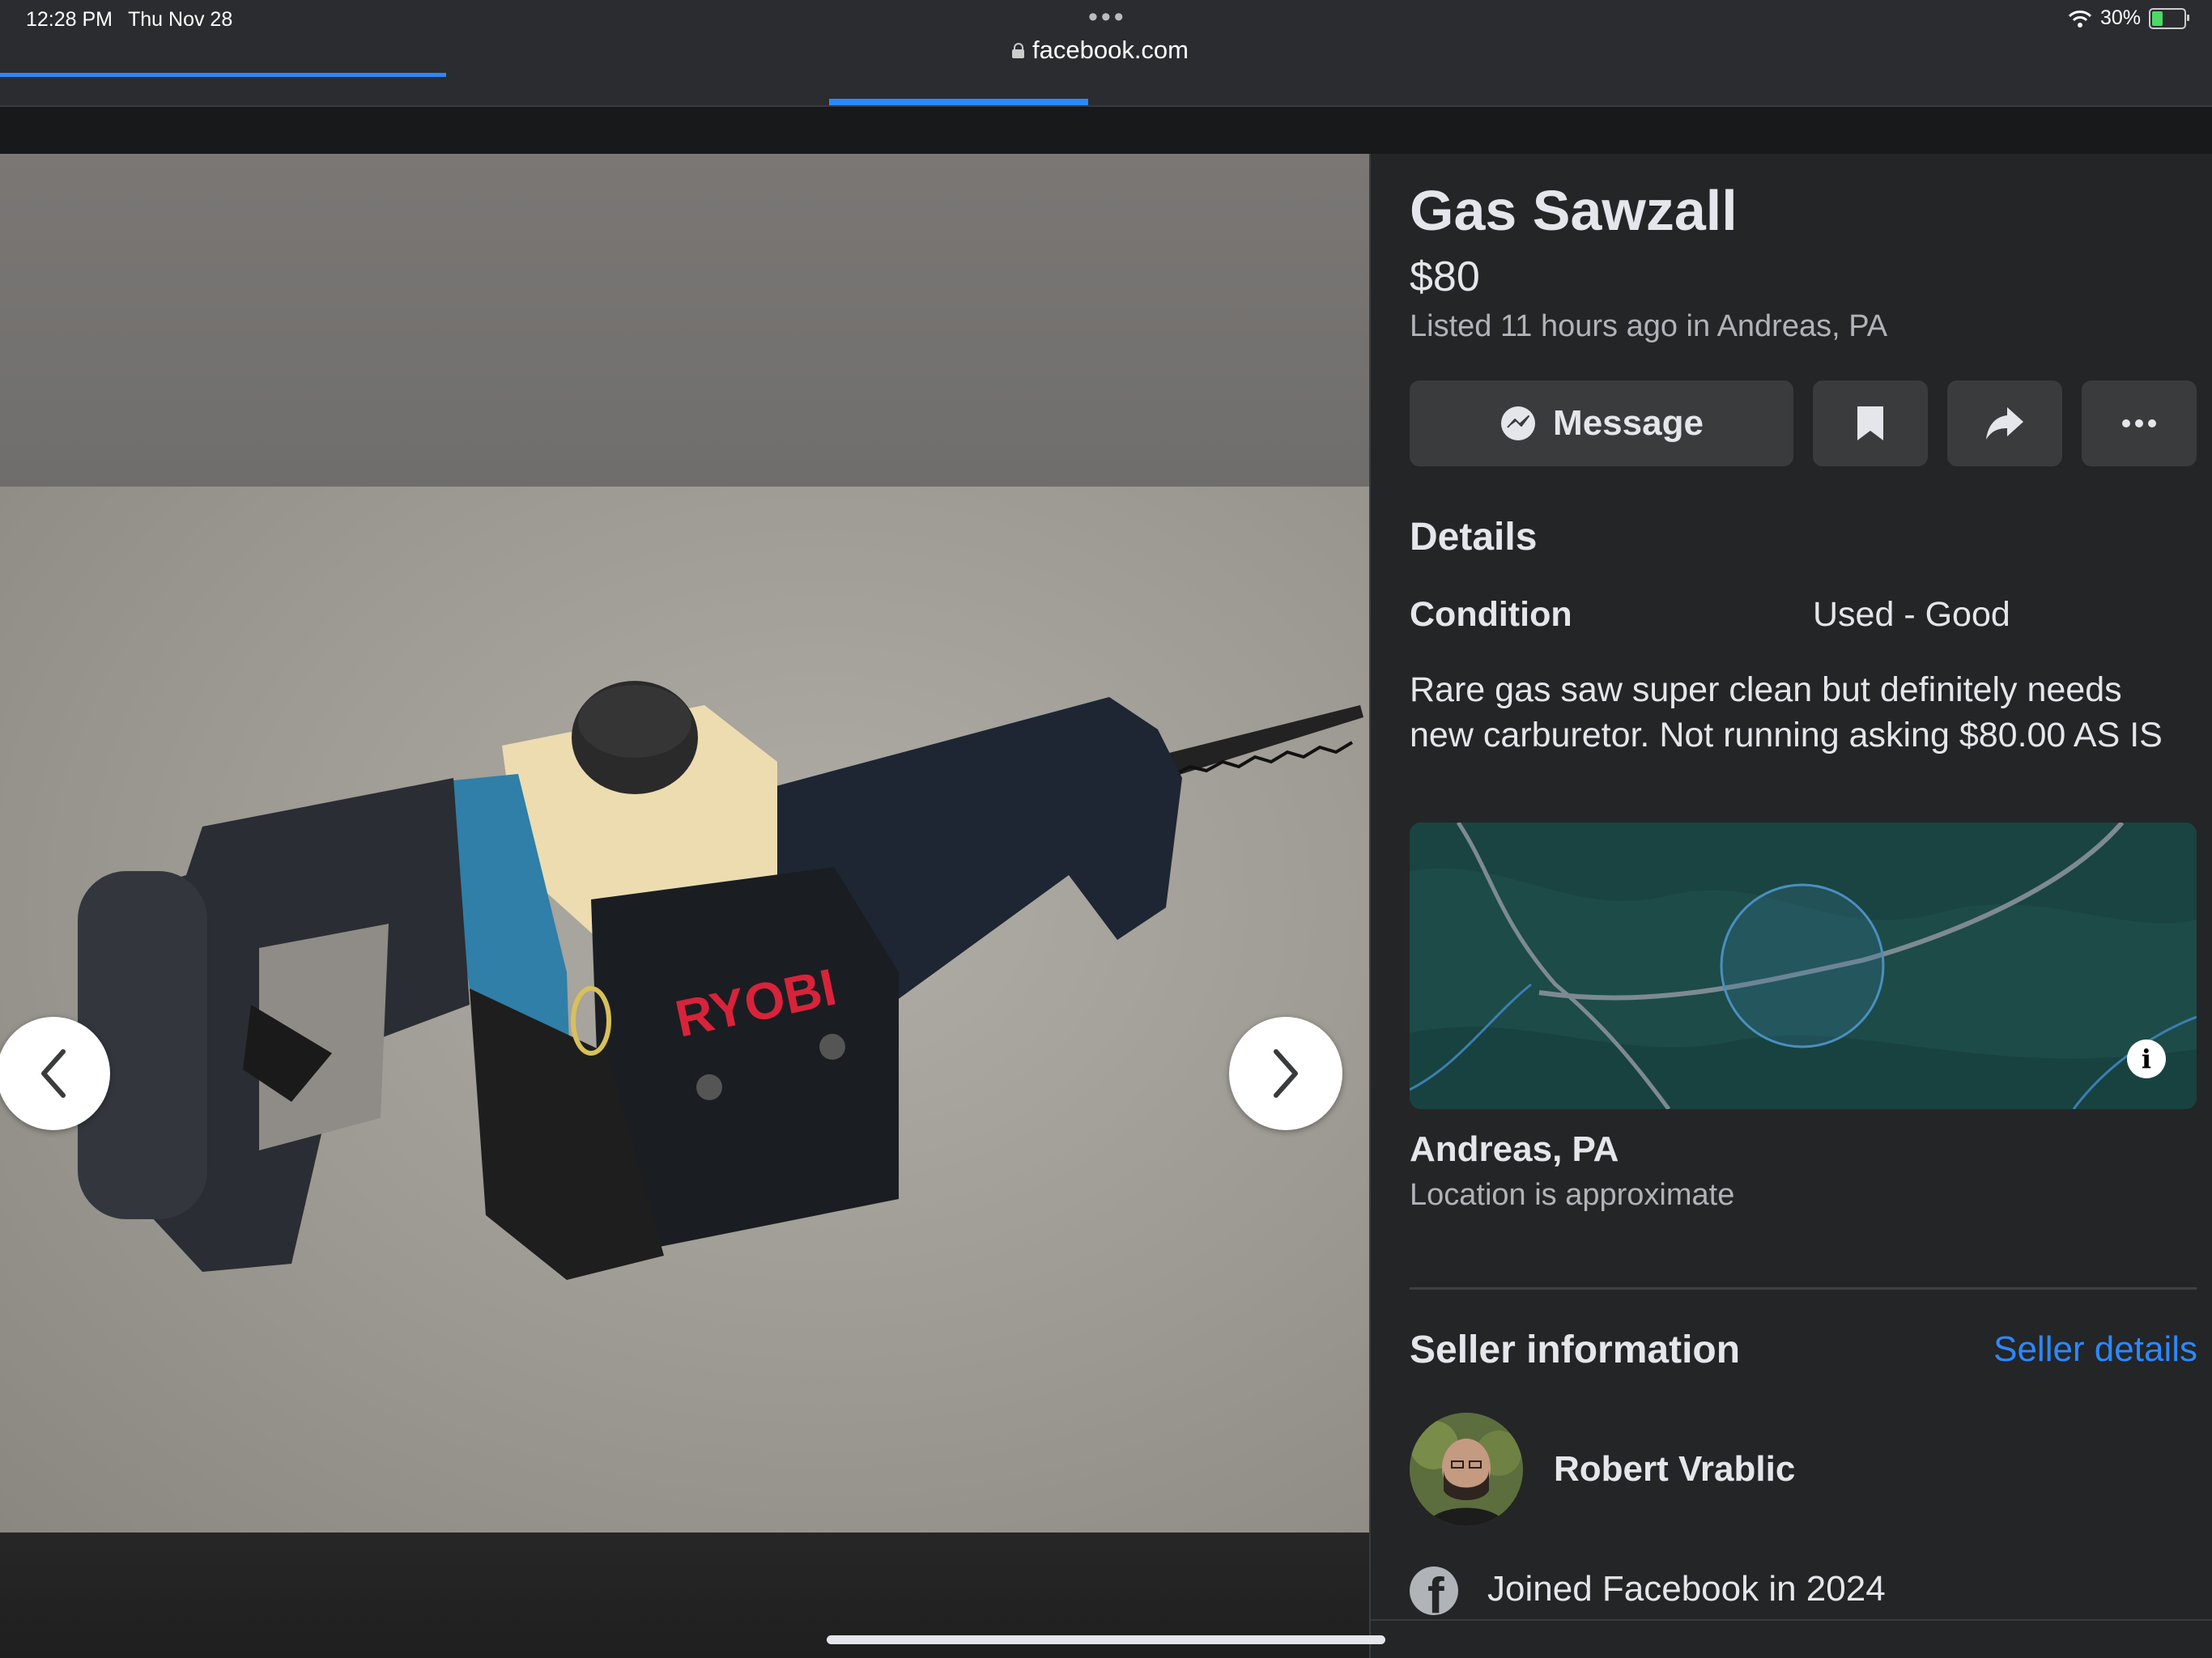 The width and height of the screenshot is (2212, 1658). I want to click on status-bar: 12:28 PM Thu Nov 28 ••• facebook.com 30%, so click(1106, 52).